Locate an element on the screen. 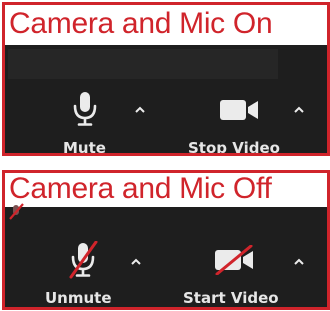  start-video-button: Start Video is located at coordinates (233, 273).